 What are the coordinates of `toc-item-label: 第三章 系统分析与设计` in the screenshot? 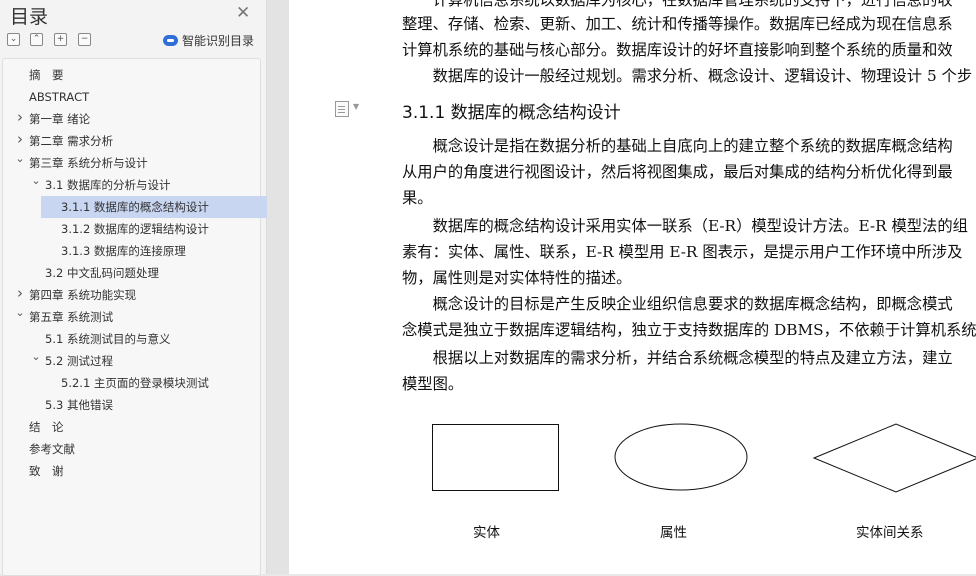 It's located at (88, 163).